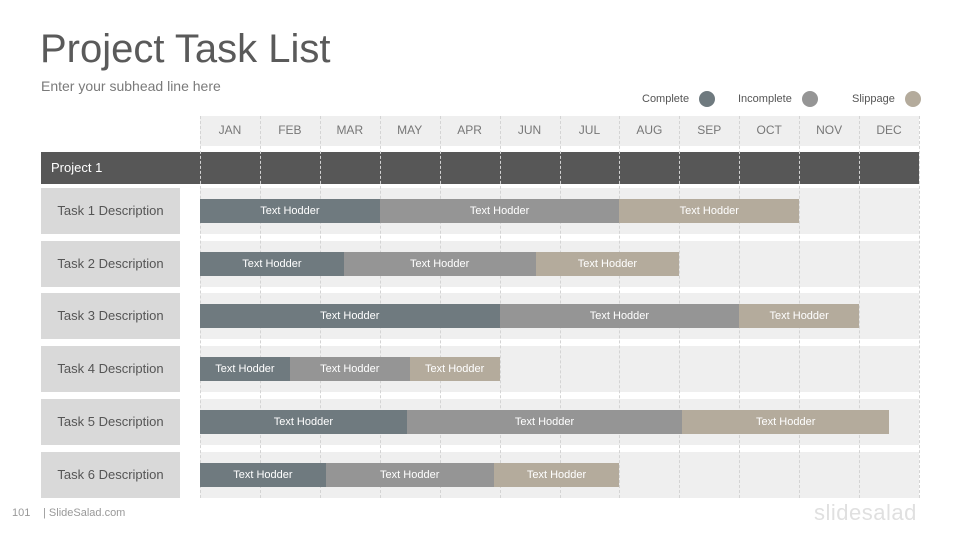  I want to click on legend-incomplete-label: Incomplete, so click(765, 99).